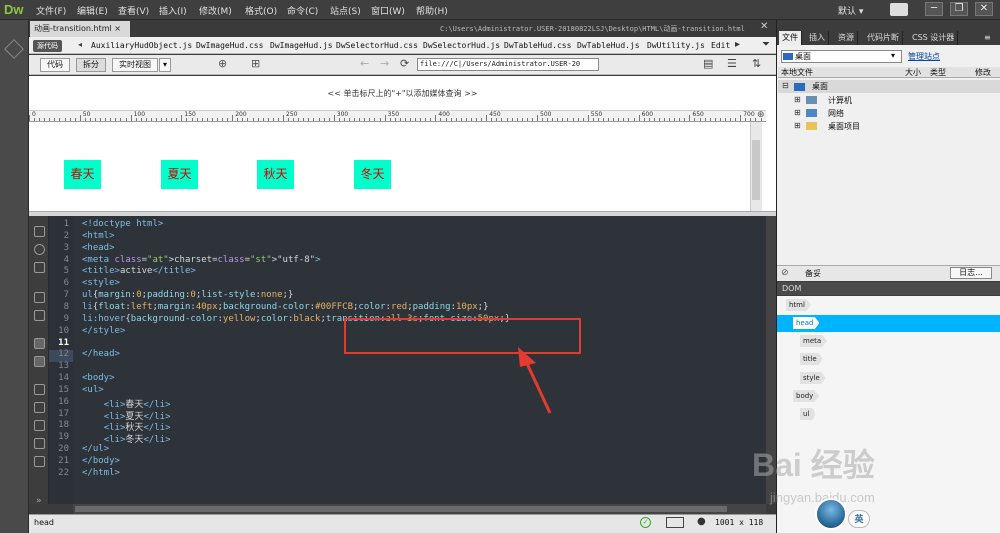 Image resolution: width=1000 pixels, height=533 pixels. Describe the element at coordinates (766, 44) in the screenshot. I see `filter-funnel-icon: ⏷` at that location.